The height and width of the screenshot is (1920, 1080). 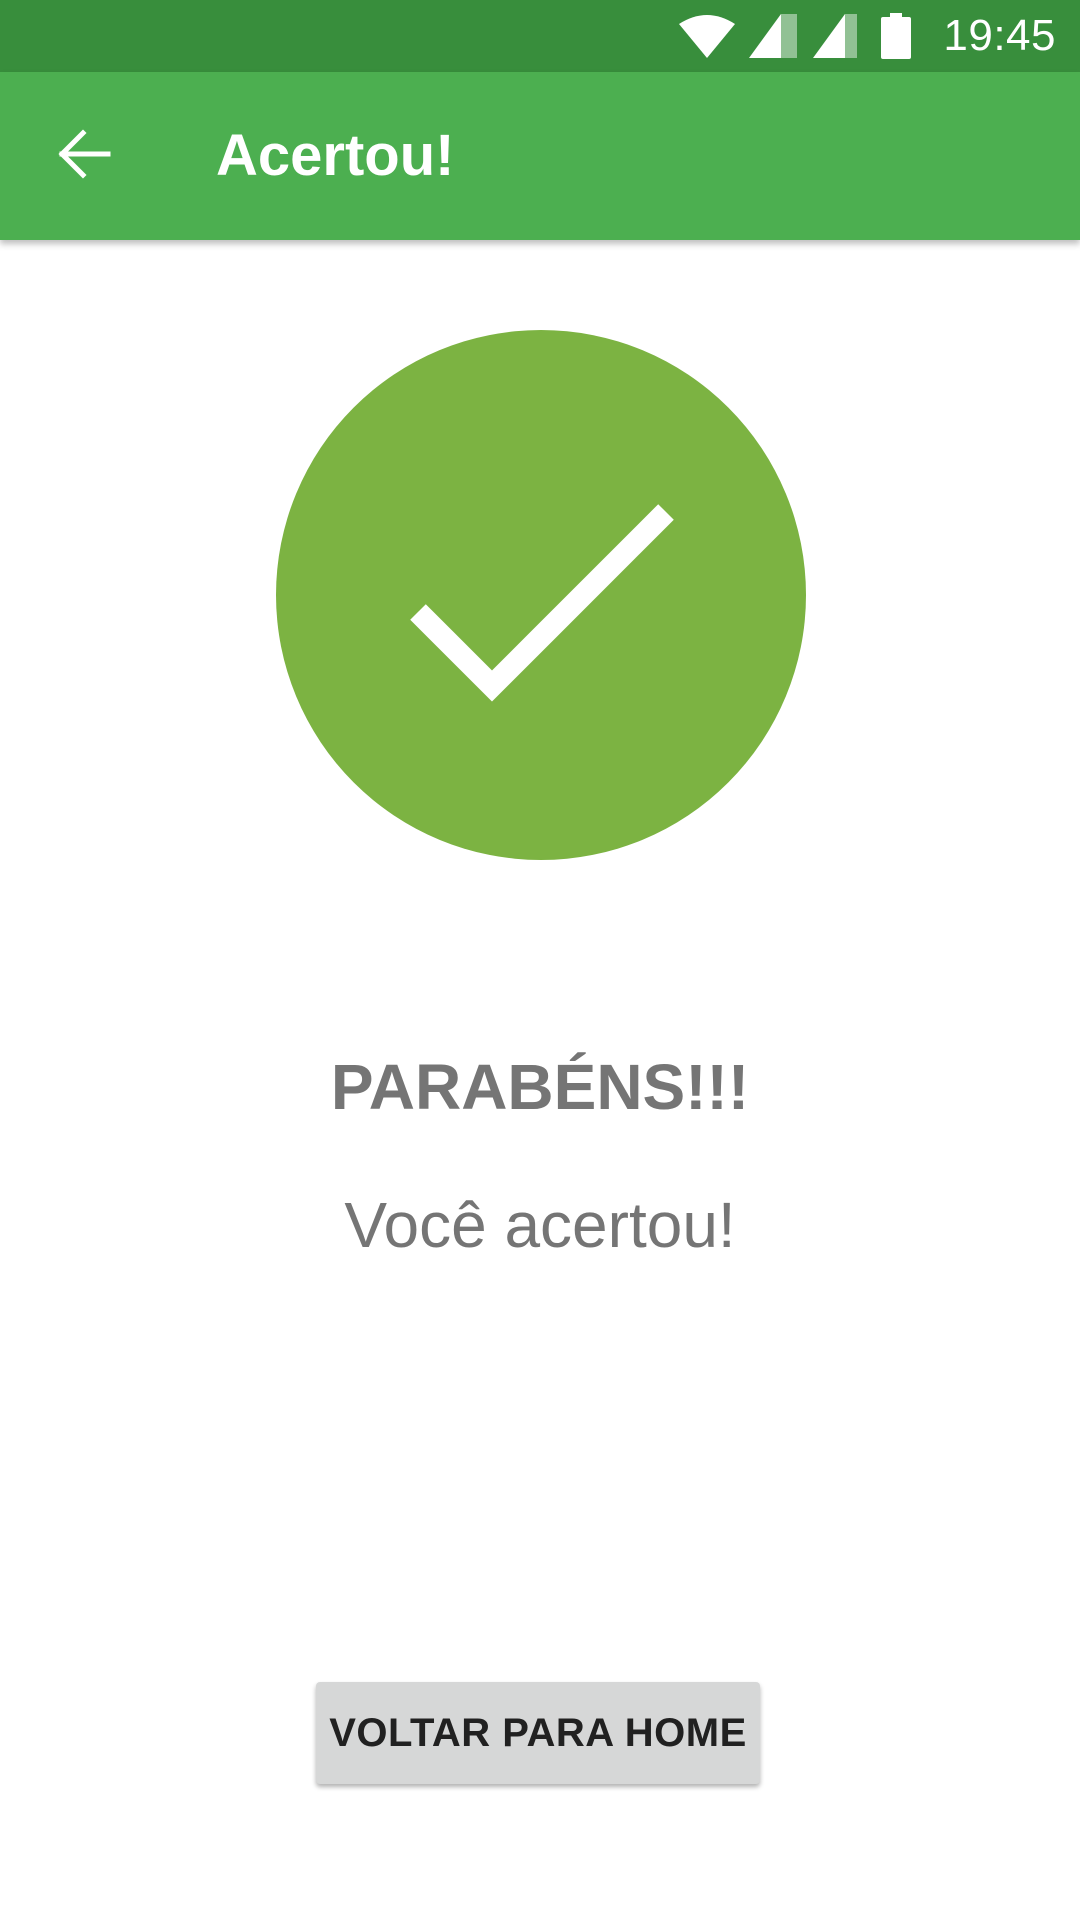 I want to click on result-message: Você acertou!, so click(x=540, y=1225).